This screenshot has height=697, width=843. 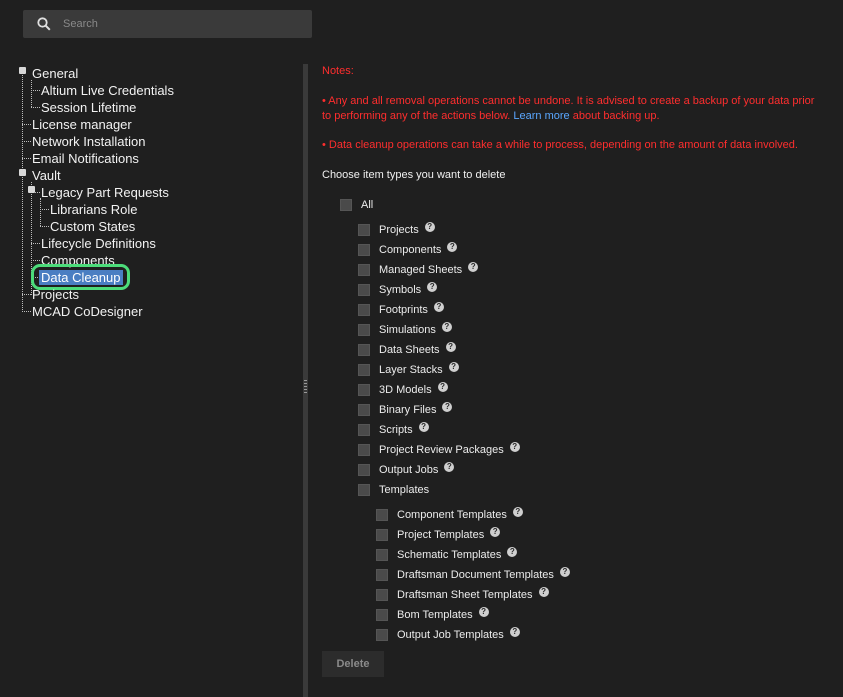 I want to click on template-type-row: Component Templates?, so click(x=449, y=514).